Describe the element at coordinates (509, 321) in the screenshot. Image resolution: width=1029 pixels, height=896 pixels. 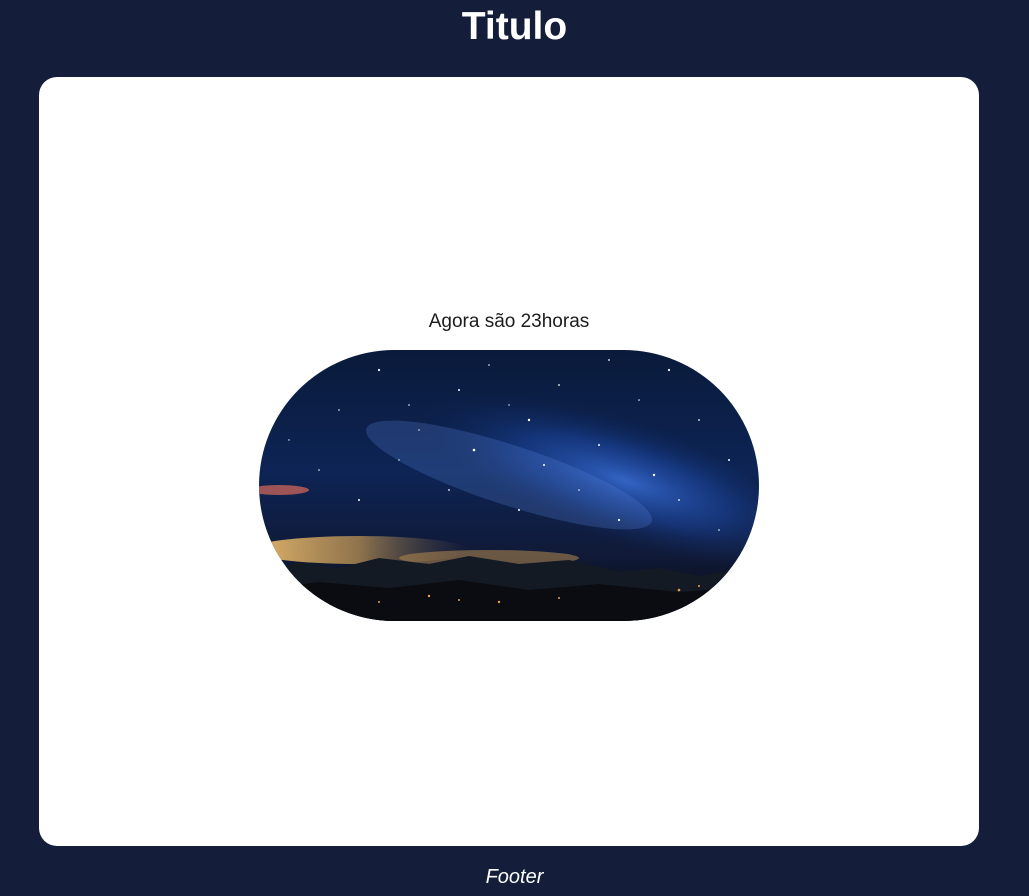
I see `time-text: Agora são 23horas` at that location.